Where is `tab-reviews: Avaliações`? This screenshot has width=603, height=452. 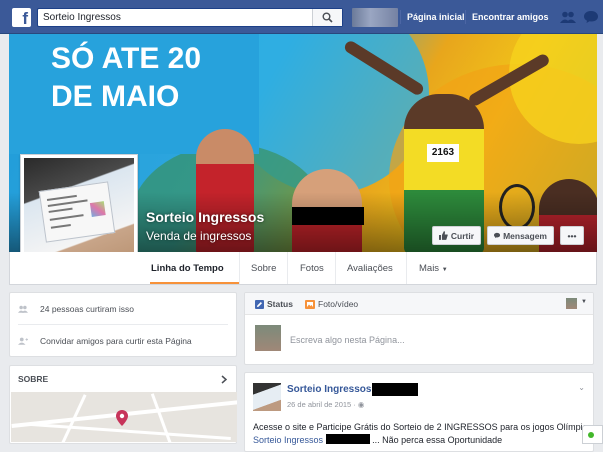
tab-reviews: Avaliações is located at coordinates (370, 268).